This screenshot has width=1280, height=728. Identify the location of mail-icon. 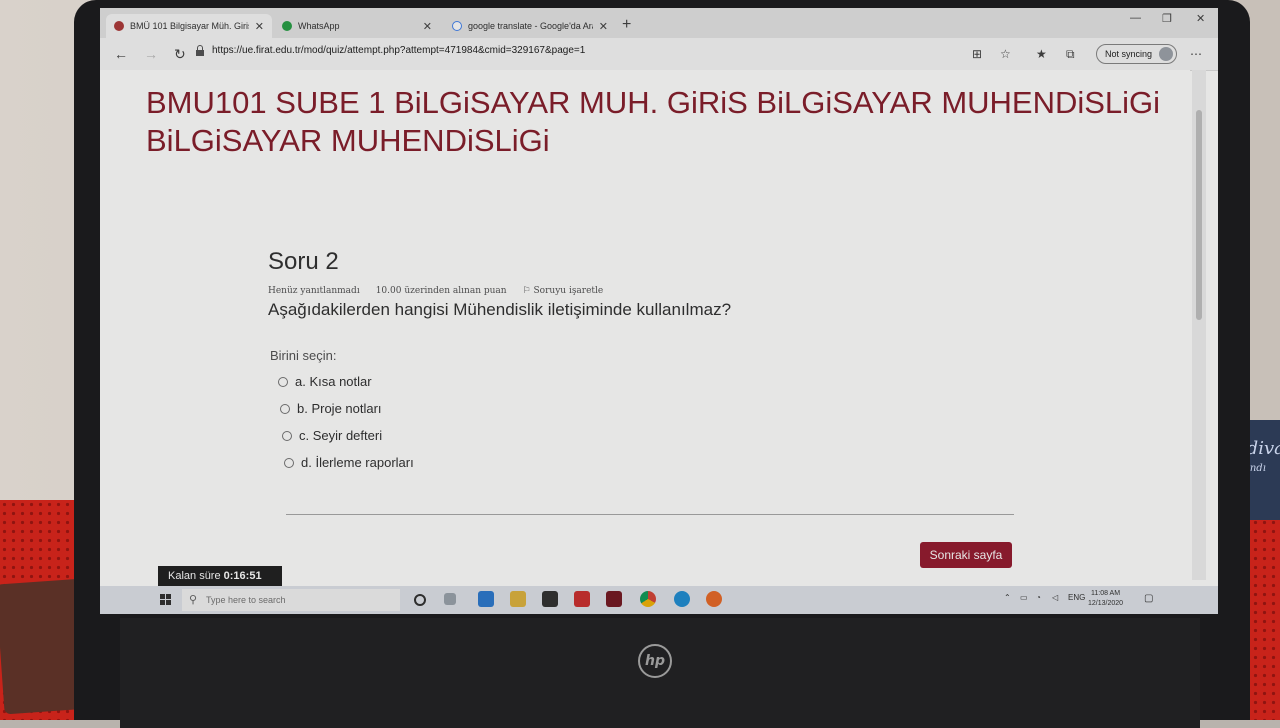
(486, 599).